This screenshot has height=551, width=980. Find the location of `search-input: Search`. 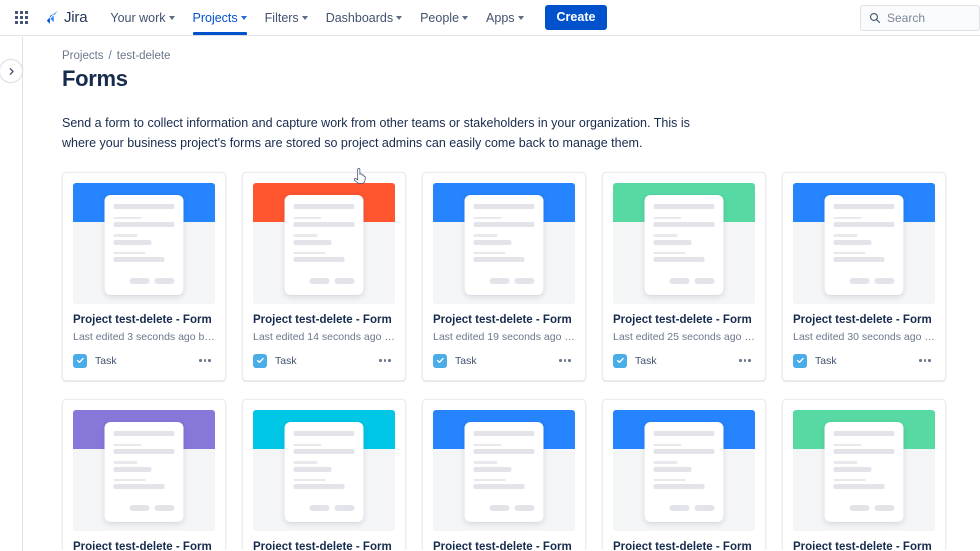

search-input: Search is located at coordinates (920, 17).